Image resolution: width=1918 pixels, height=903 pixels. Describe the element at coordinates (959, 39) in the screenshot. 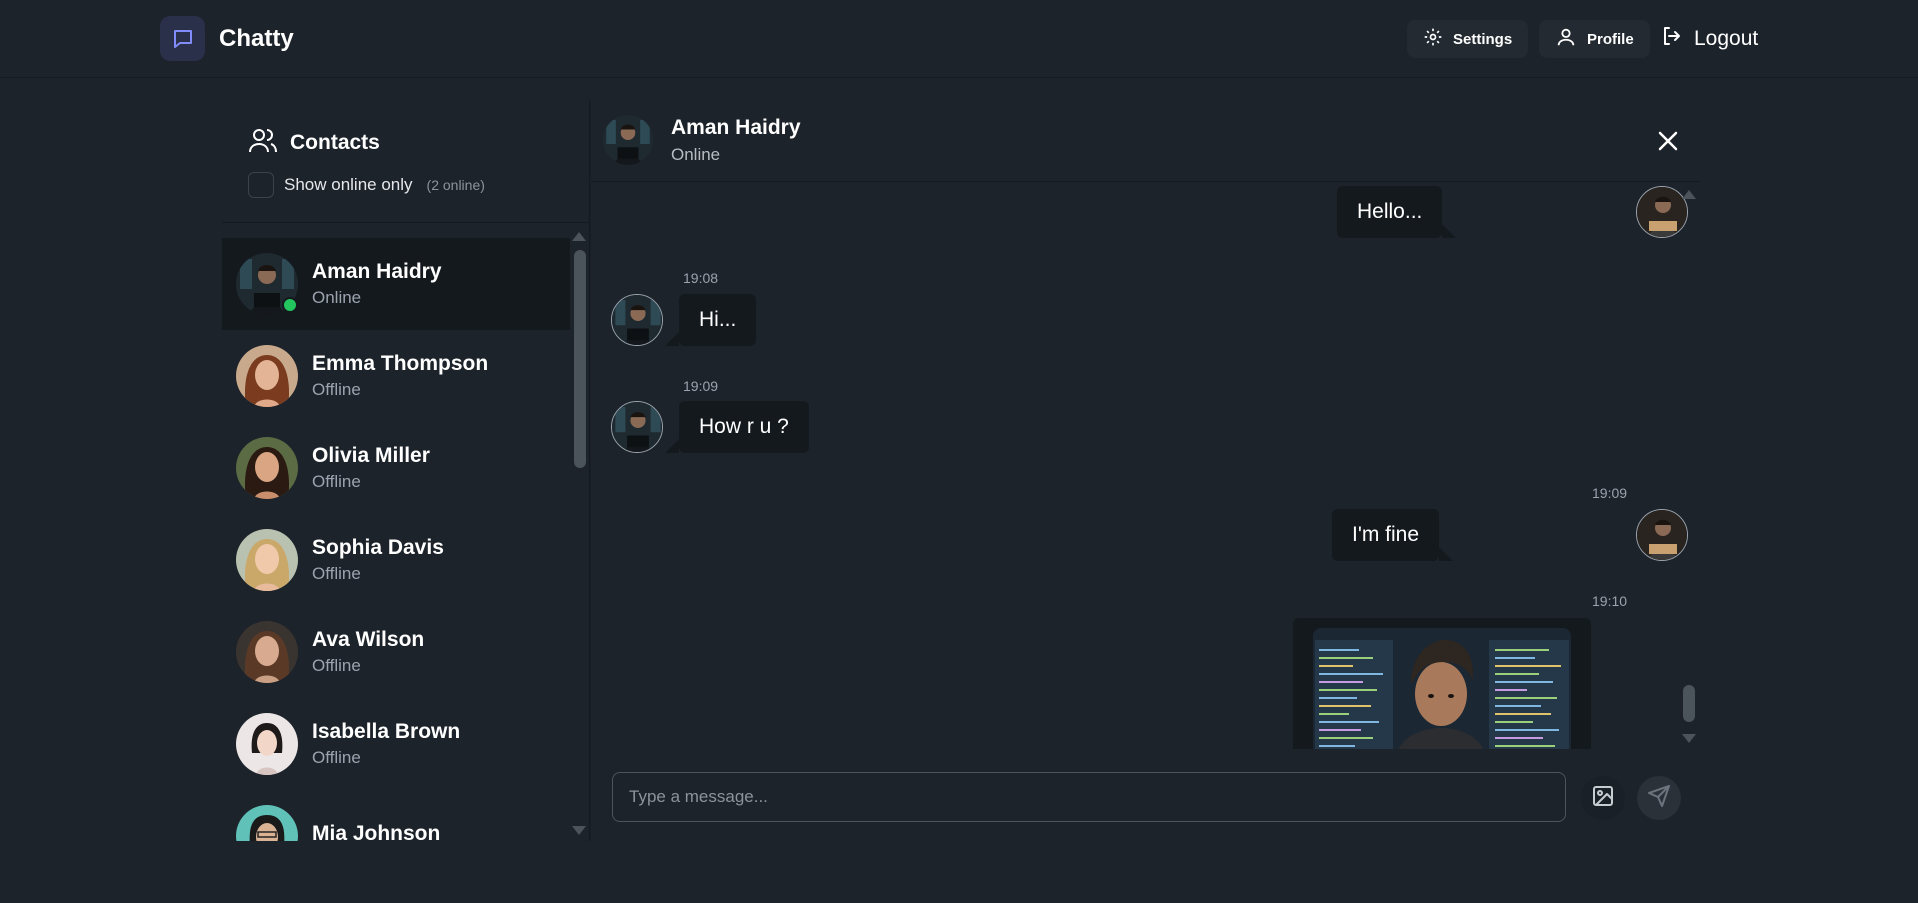

I see `top-navbar: Chatty Settings Profile Logout` at that location.